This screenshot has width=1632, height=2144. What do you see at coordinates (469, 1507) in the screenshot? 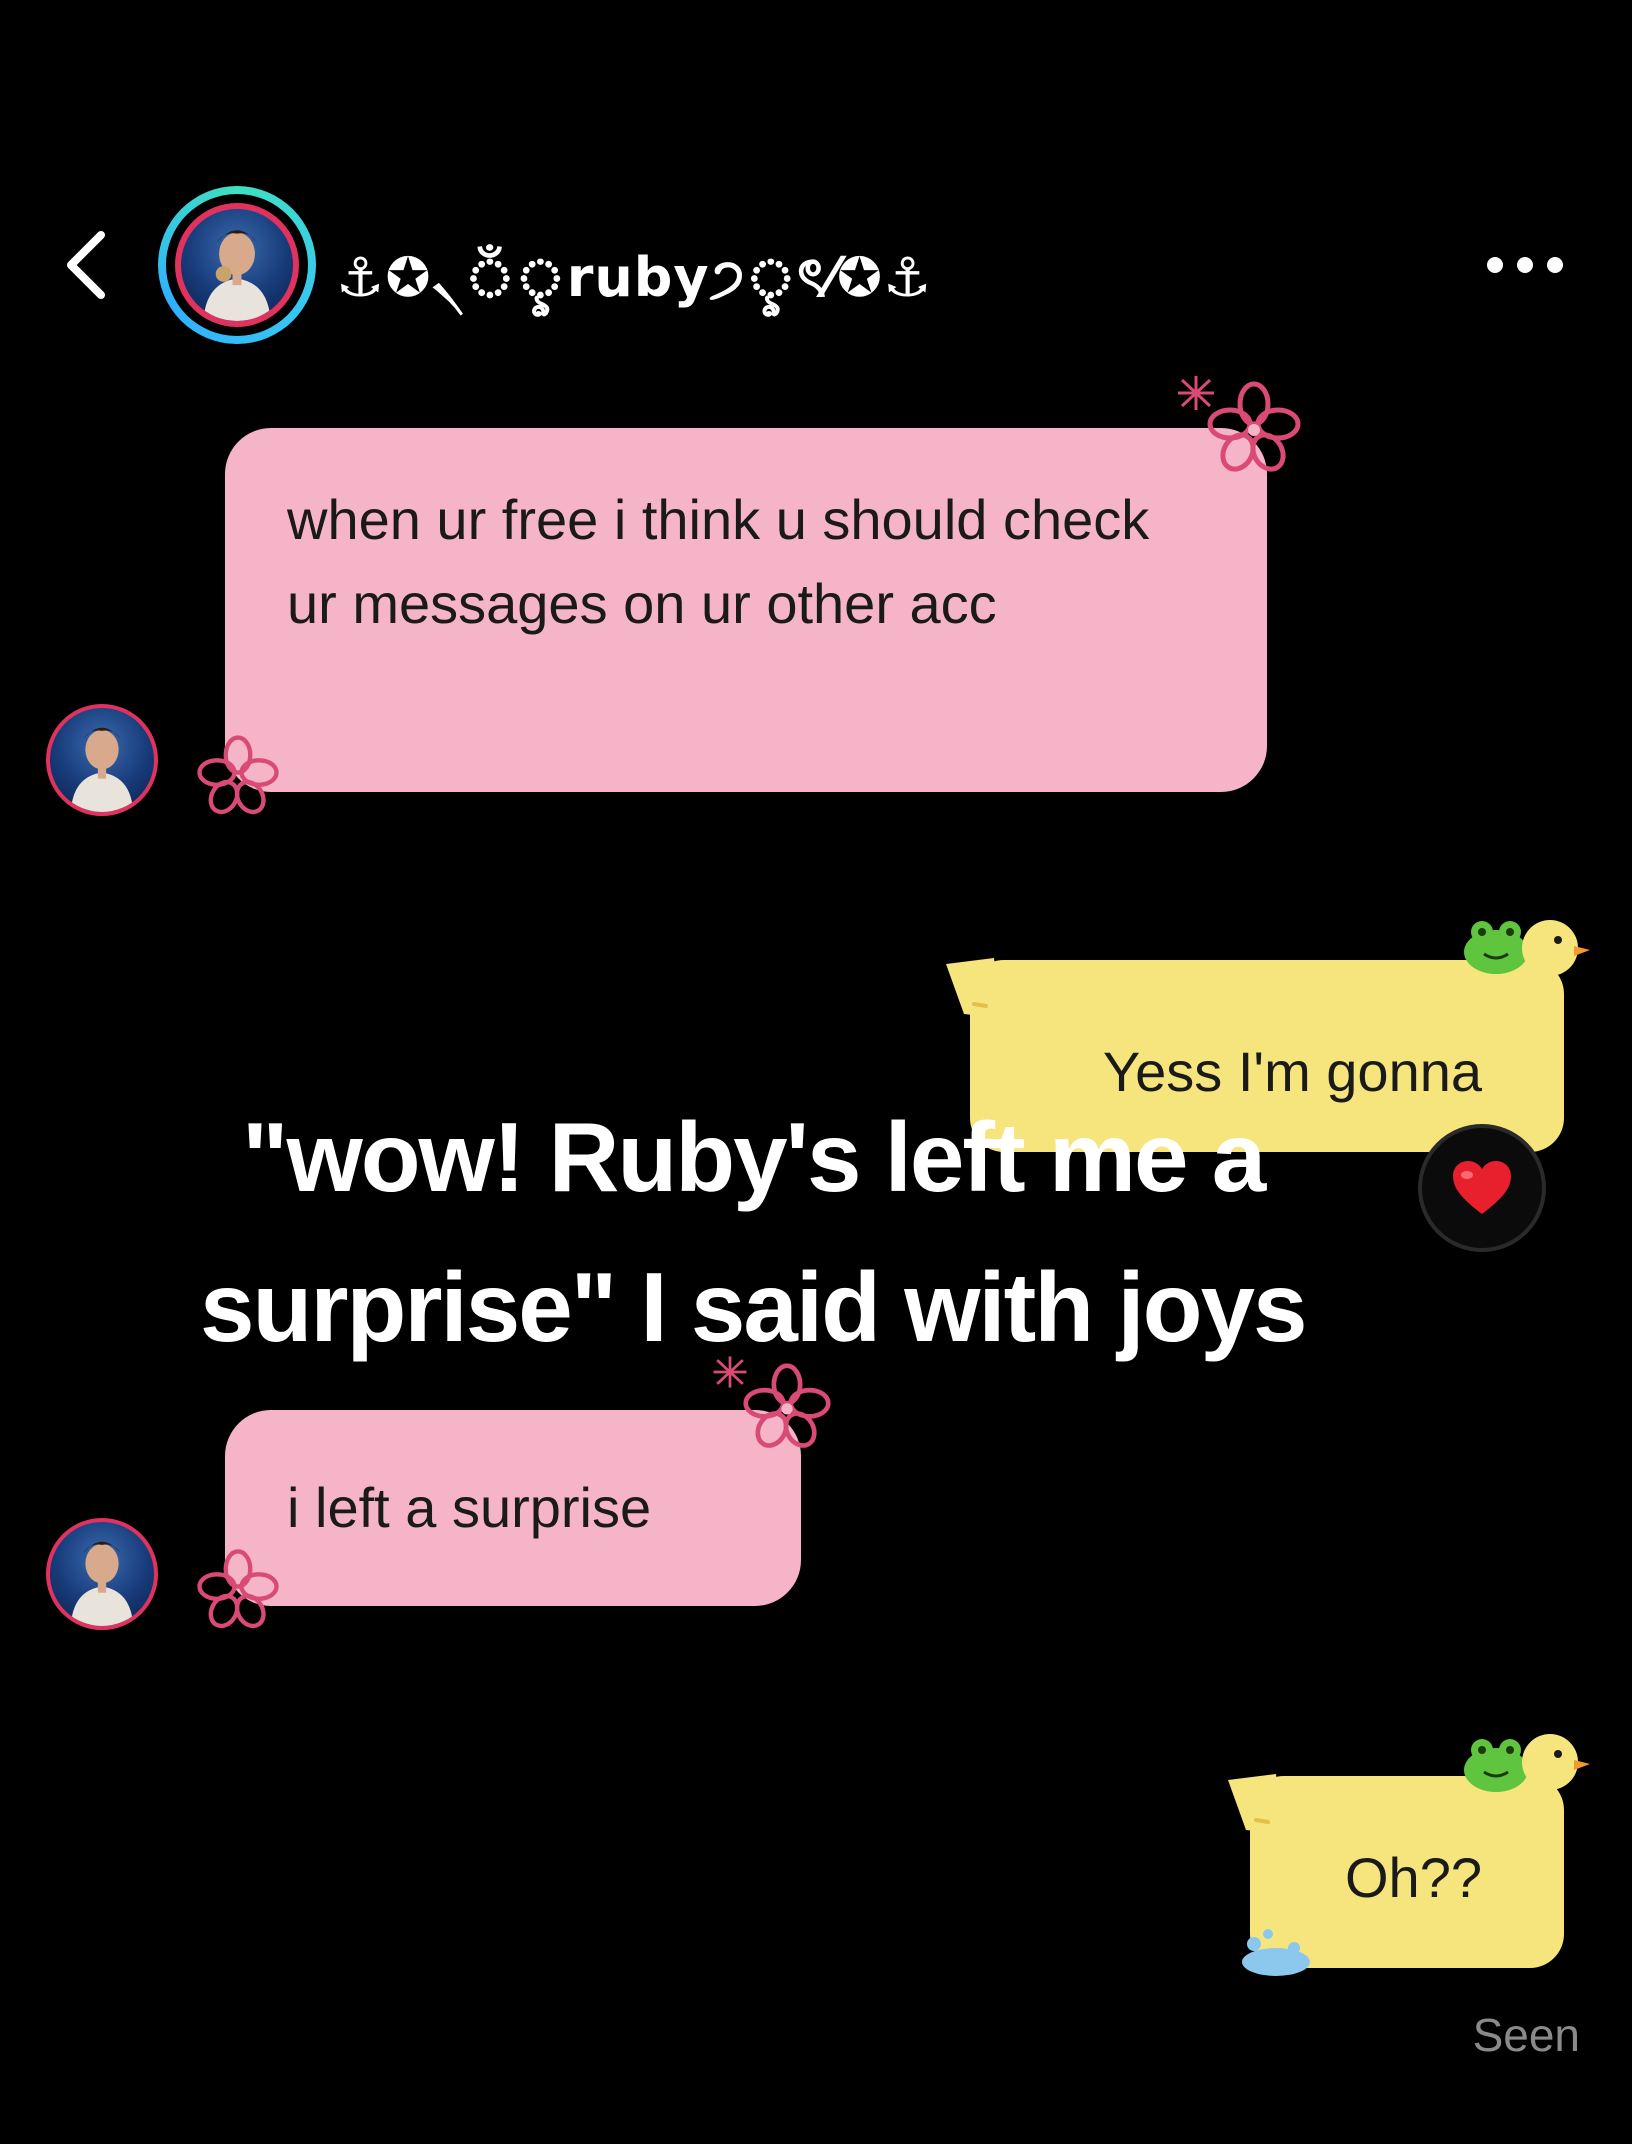
I see `message-text: i left a surprise` at bounding box center [469, 1507].